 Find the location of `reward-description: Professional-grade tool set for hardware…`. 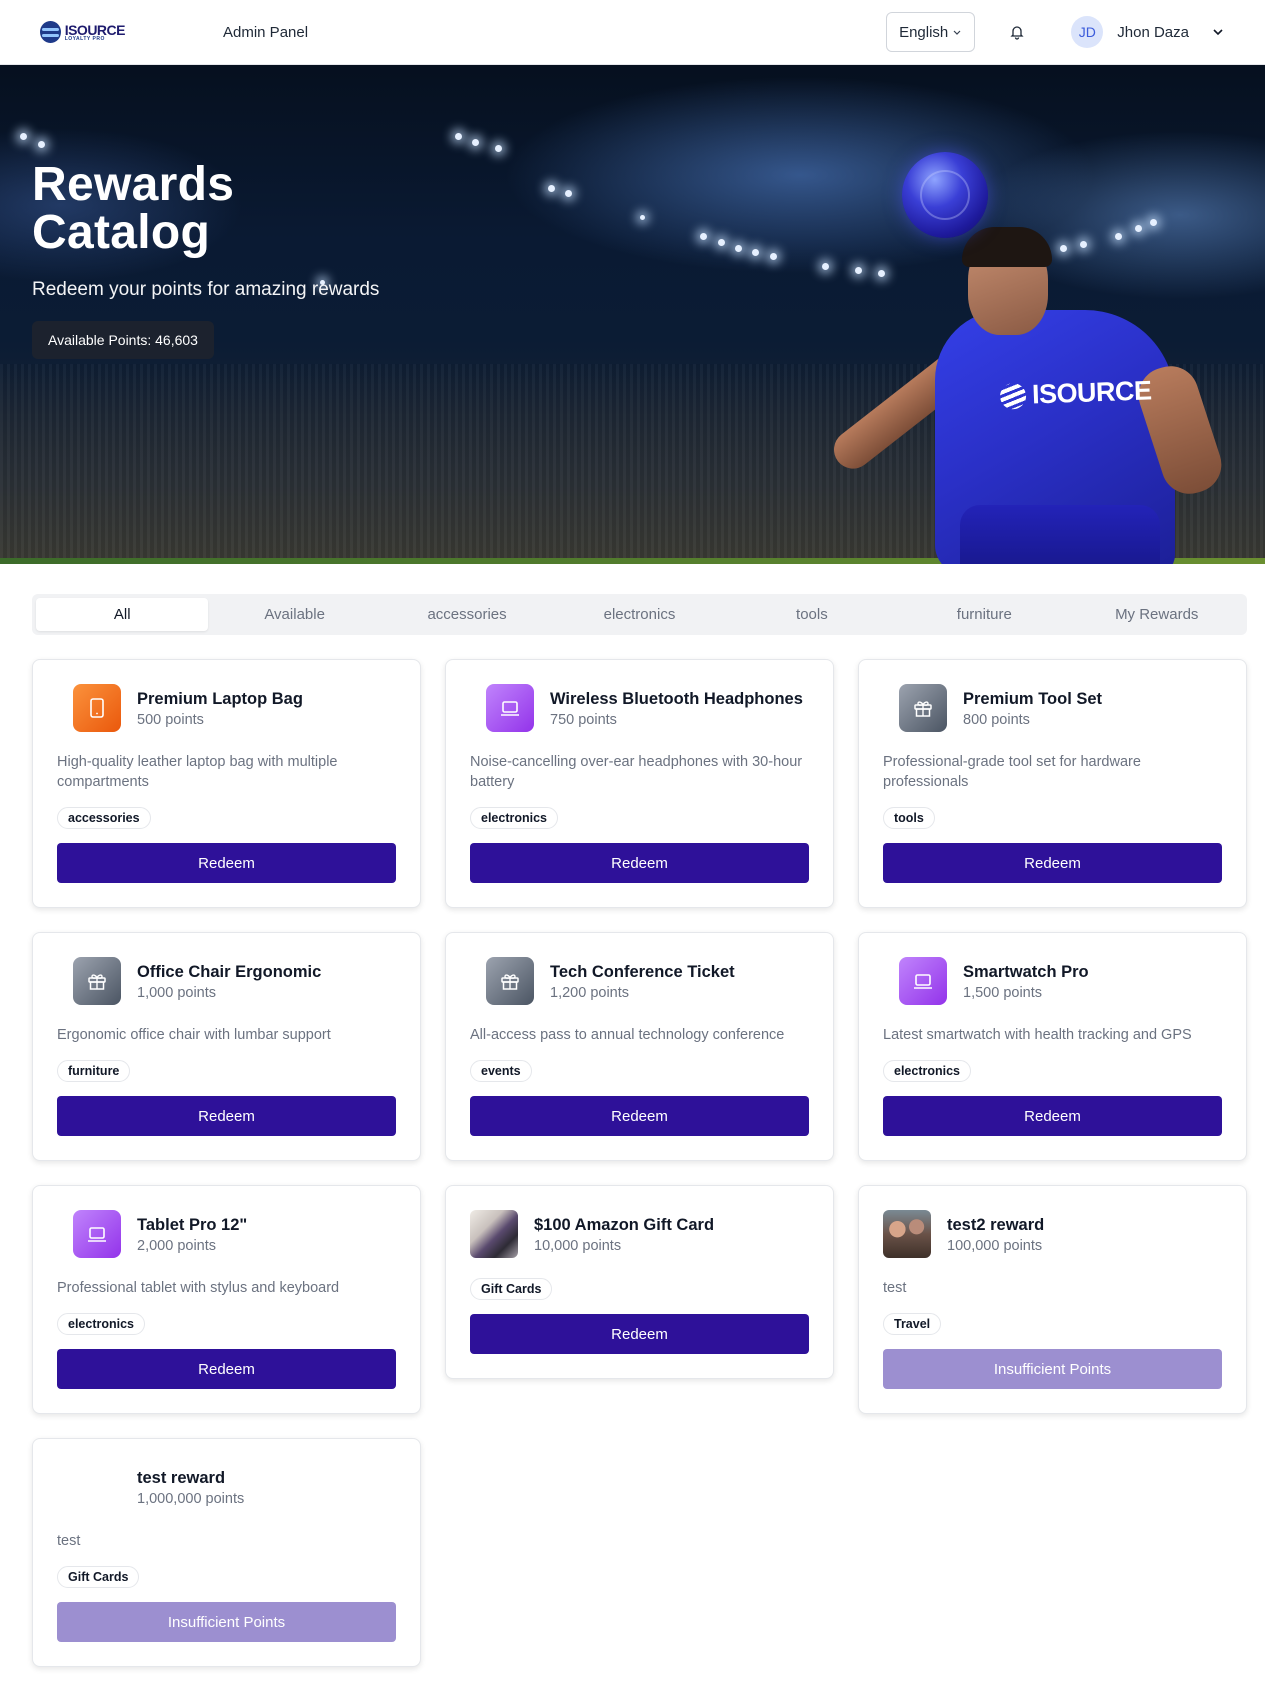

reward-description: Professional-grade tool set for hardware… is located at coordinates (1012, 772).